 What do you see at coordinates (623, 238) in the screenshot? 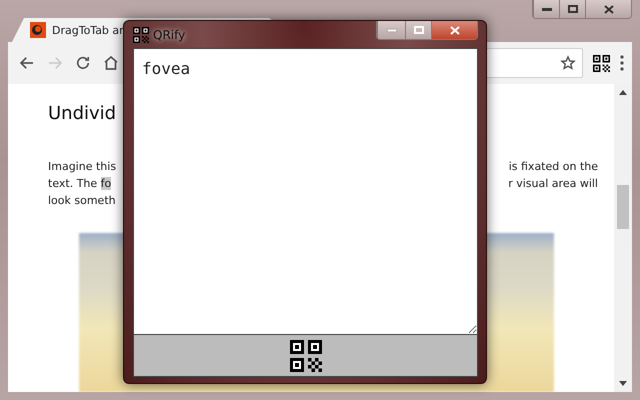
I see `scrollbar` at bounding box center [623, 238].